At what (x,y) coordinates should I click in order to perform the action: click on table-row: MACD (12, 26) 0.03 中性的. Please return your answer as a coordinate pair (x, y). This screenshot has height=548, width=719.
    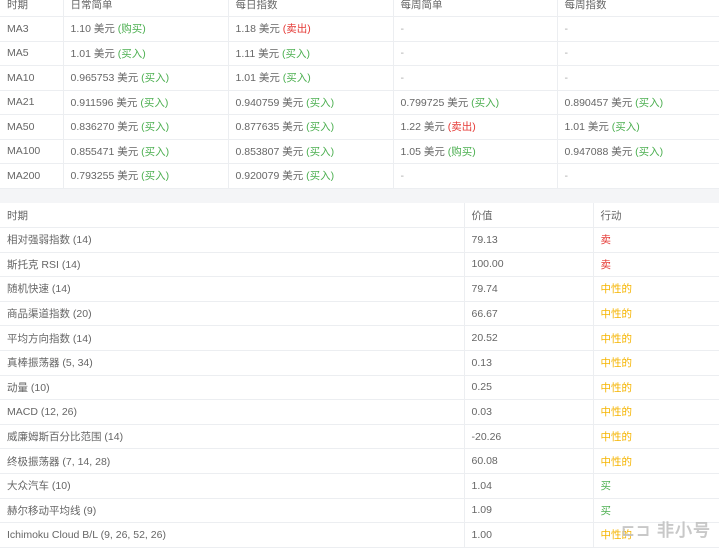
    Looking at the image, I should click on (359, 412).